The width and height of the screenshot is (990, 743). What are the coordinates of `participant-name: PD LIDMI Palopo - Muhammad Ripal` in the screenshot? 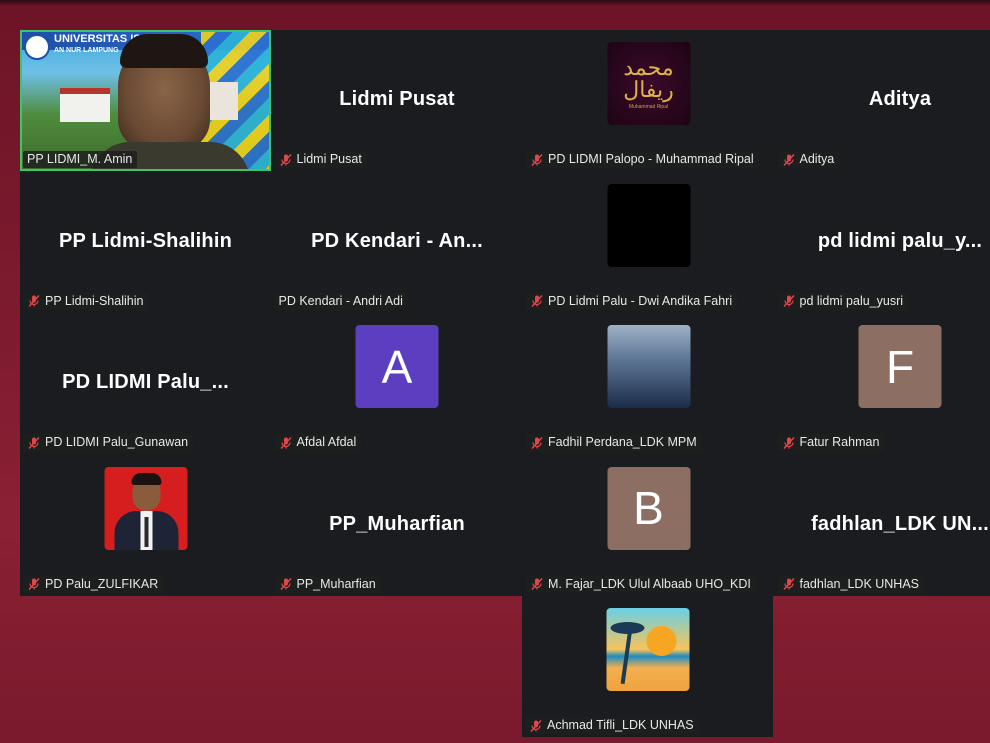 It's located at (651, 159).